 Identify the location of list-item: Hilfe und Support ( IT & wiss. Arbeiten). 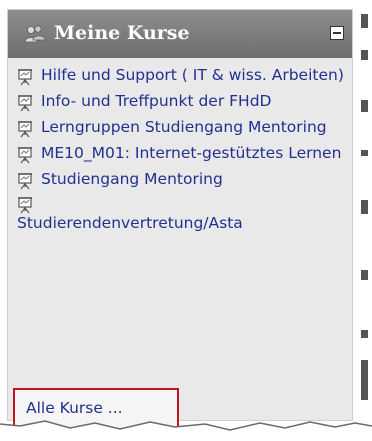
(182, 76).